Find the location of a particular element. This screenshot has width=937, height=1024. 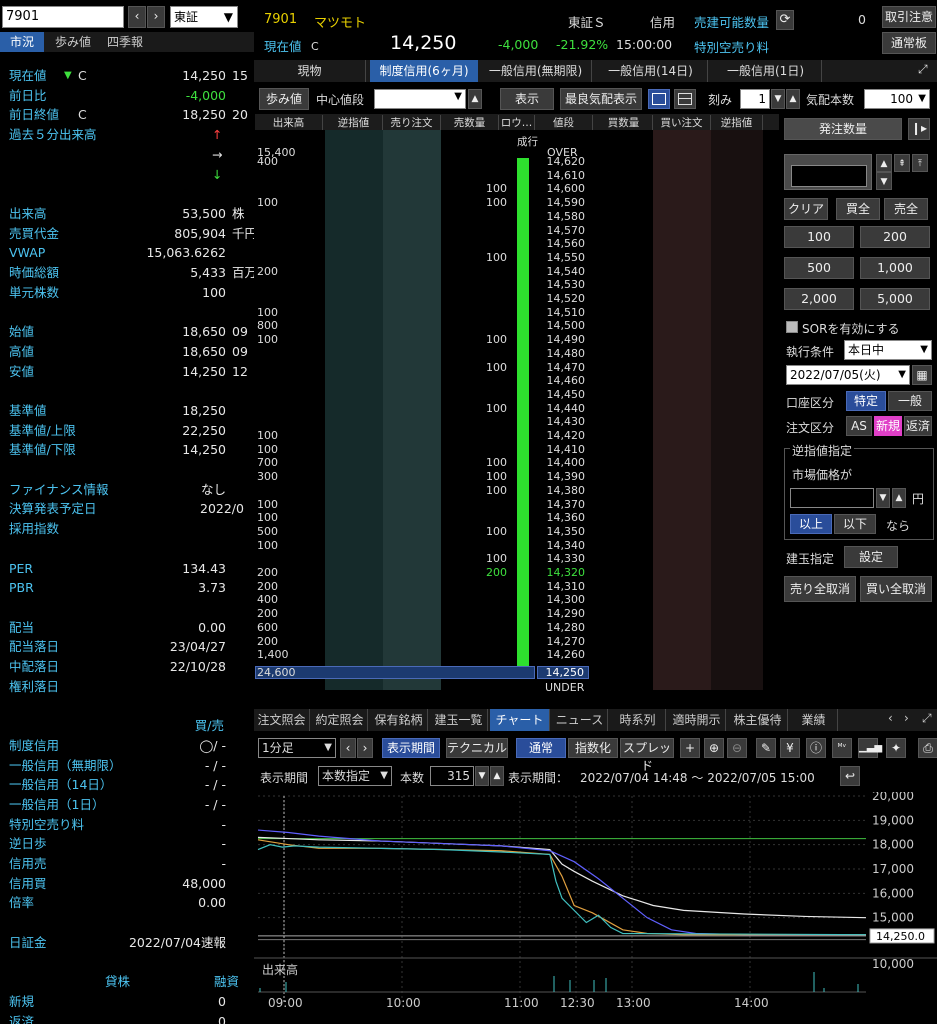

bottom-tab: 業績 is located at coordinates (814, 720).